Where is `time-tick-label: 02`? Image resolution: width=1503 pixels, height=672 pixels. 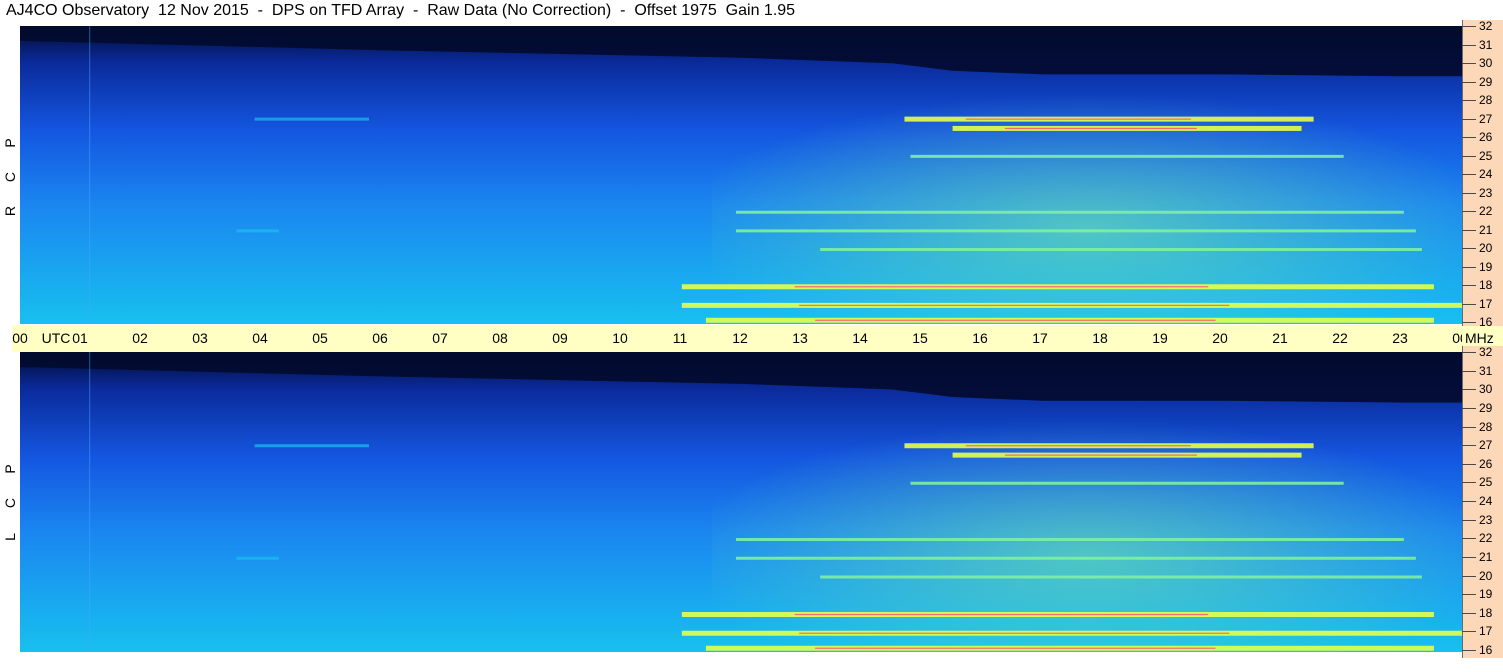 time-tick-label: 02 is located at coordinates (140, 338).